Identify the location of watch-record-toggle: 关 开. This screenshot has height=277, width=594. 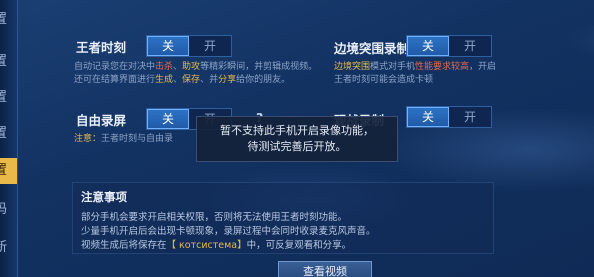
(449, 117).